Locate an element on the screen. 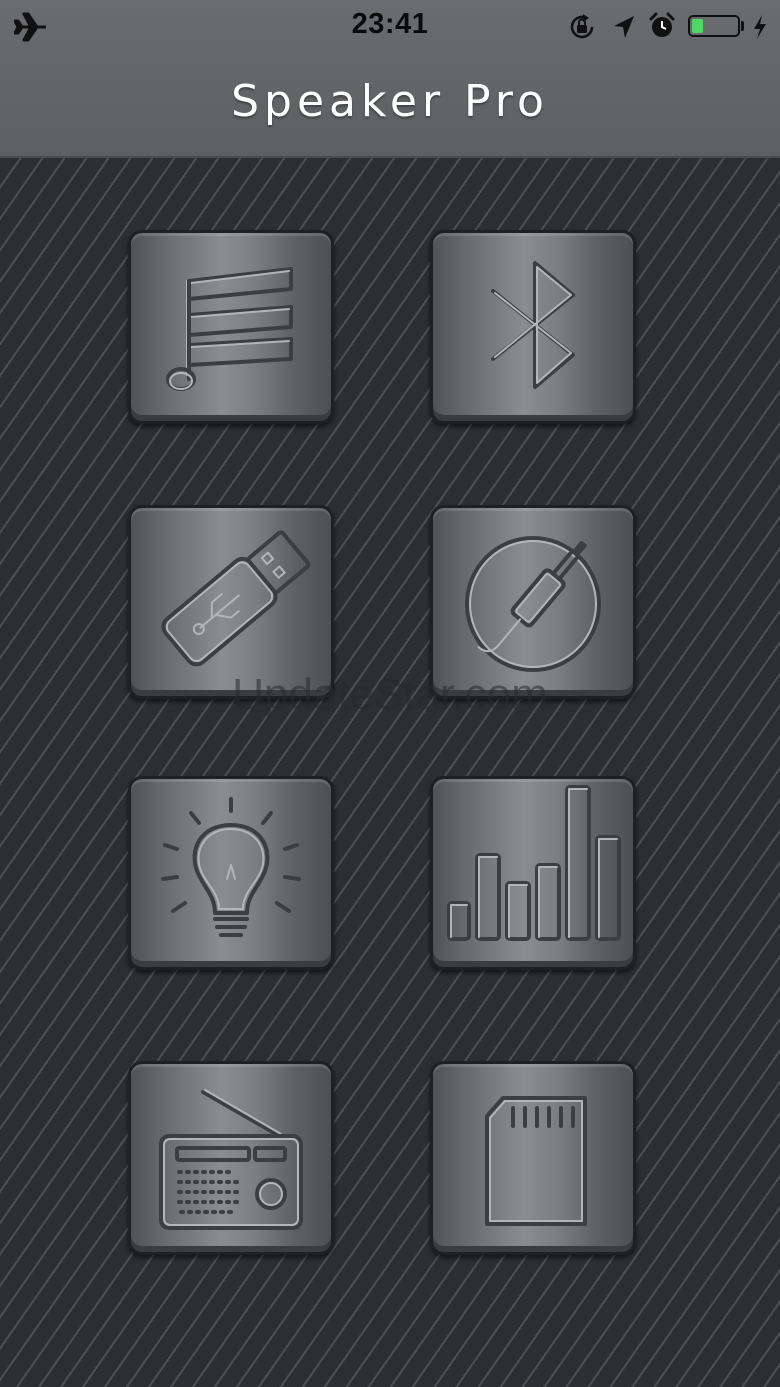 The image size is (780, 1387). bluetooth-icon is located at coordinates (533, 325).